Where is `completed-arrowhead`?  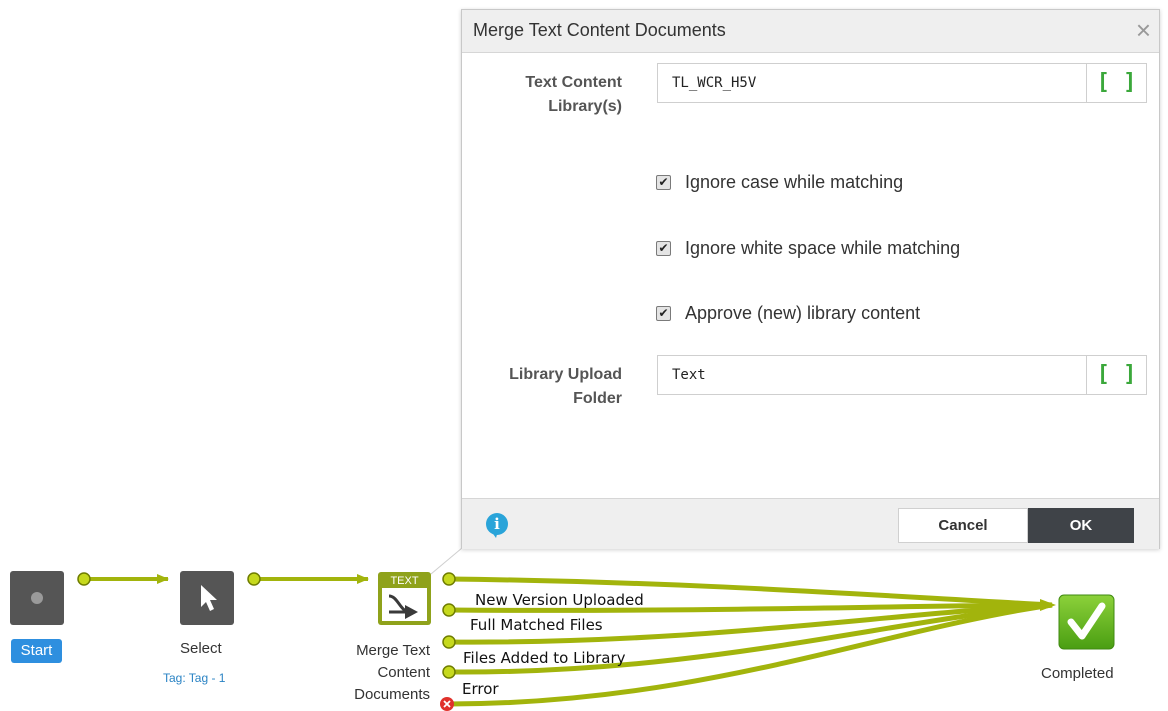
completed-arrowhead is located at coordinates (1048, 605).